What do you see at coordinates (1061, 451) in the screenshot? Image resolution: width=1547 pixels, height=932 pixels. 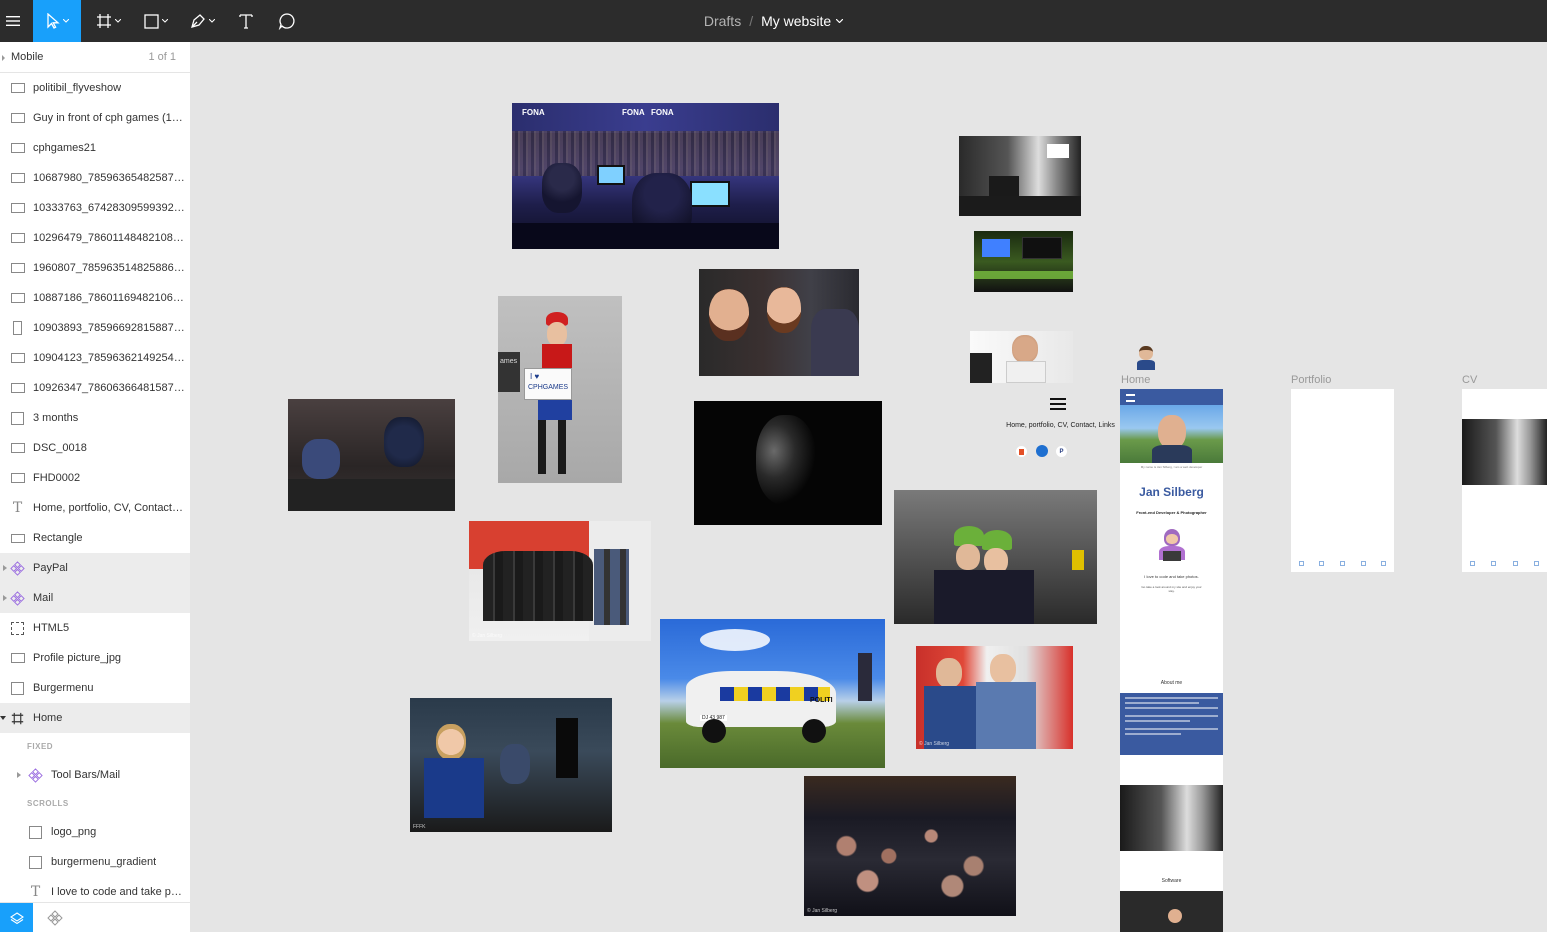 I see `paypal-icon: P` at bounding box center [1061, 451].